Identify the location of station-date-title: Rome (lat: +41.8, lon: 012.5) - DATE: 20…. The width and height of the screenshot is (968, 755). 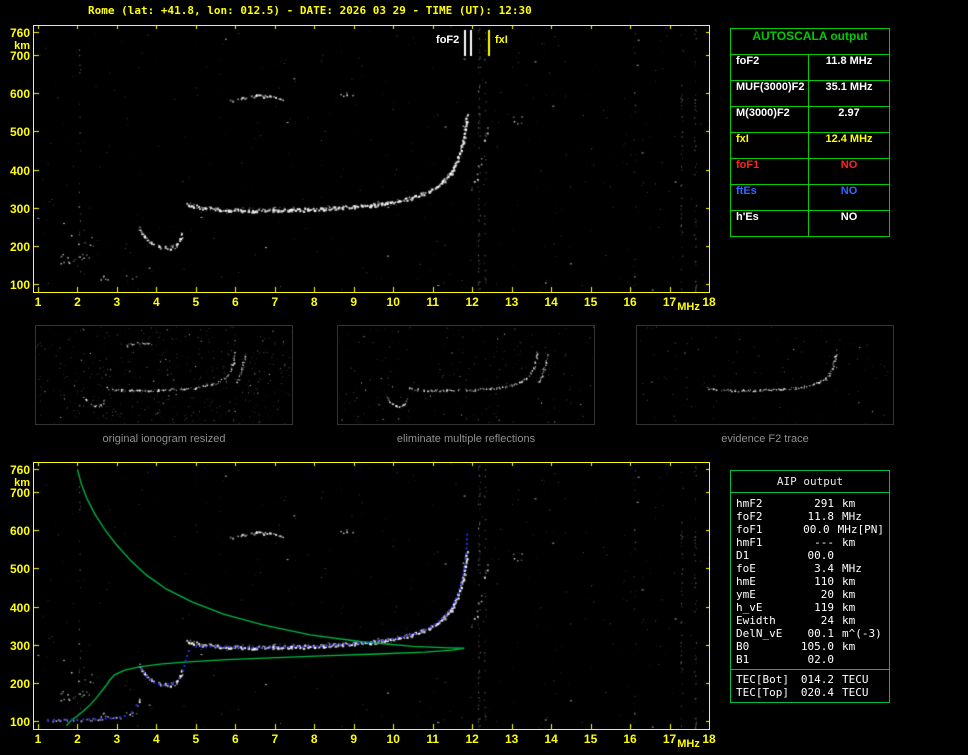
(310, 10).